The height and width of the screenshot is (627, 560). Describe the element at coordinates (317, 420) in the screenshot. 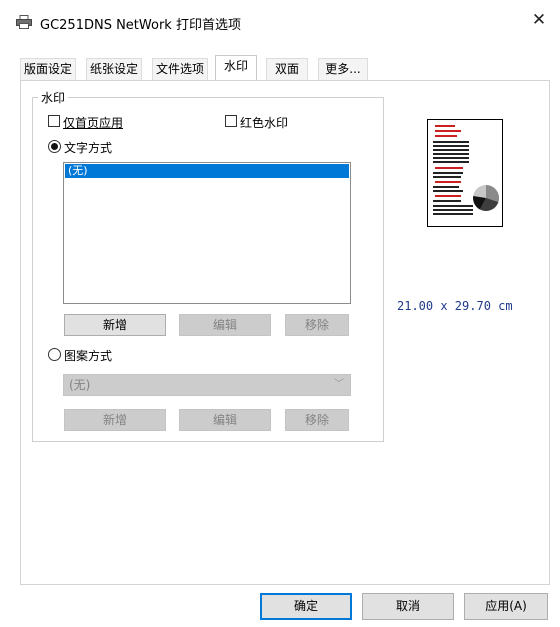

I see `pattern-remove-button: 移除` at that location.